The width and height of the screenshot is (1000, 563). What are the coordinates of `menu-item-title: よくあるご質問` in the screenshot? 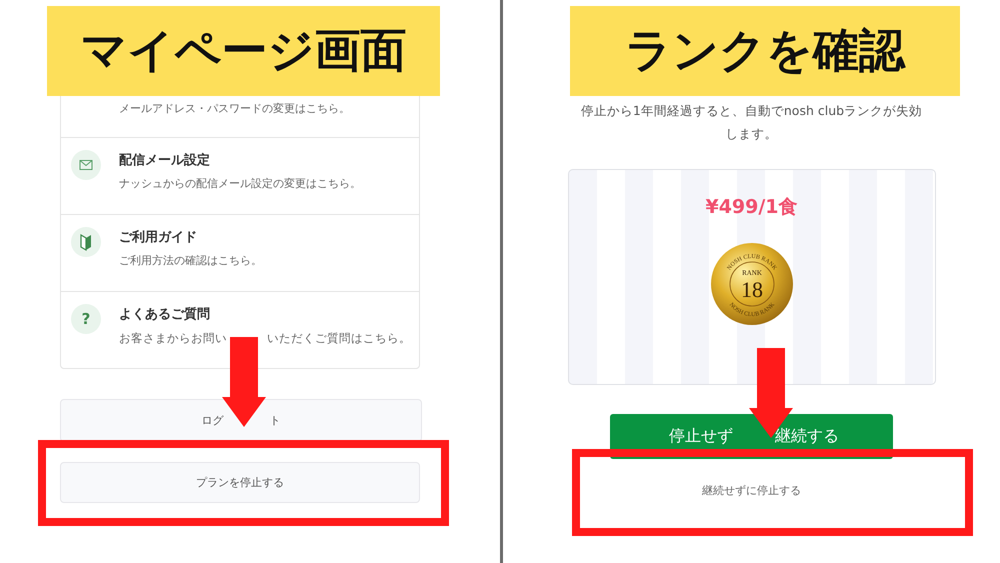 It's located at (265, 315).